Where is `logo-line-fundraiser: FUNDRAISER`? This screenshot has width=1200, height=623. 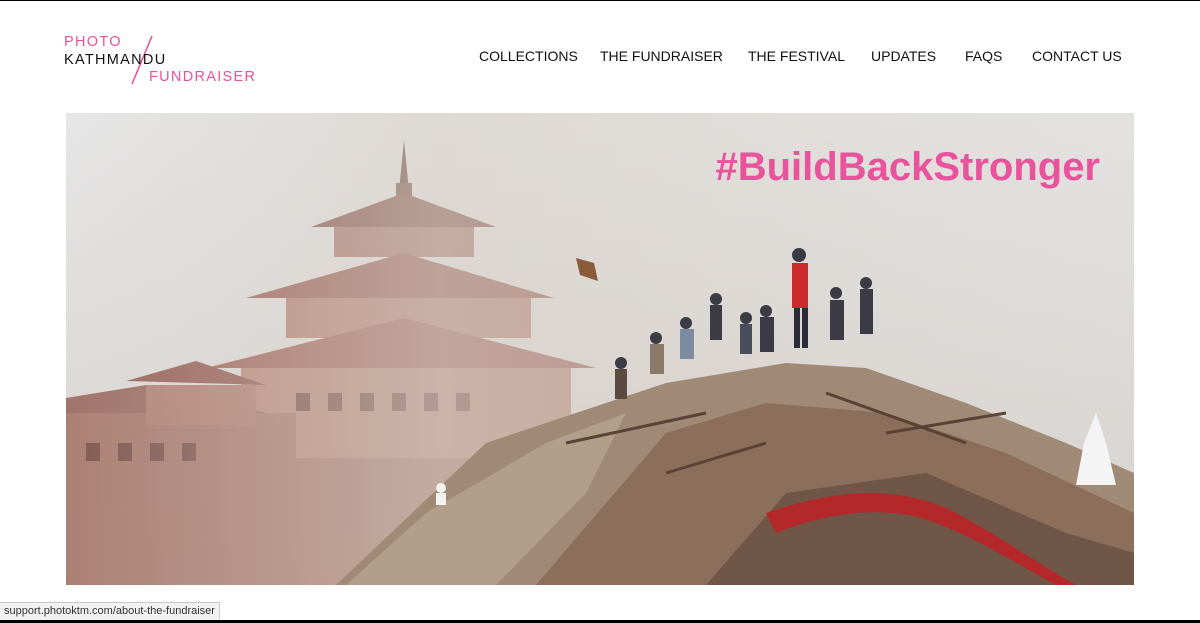
logo-line-fundraiser: FUNDRAISER is located at coordinates (203, 77).